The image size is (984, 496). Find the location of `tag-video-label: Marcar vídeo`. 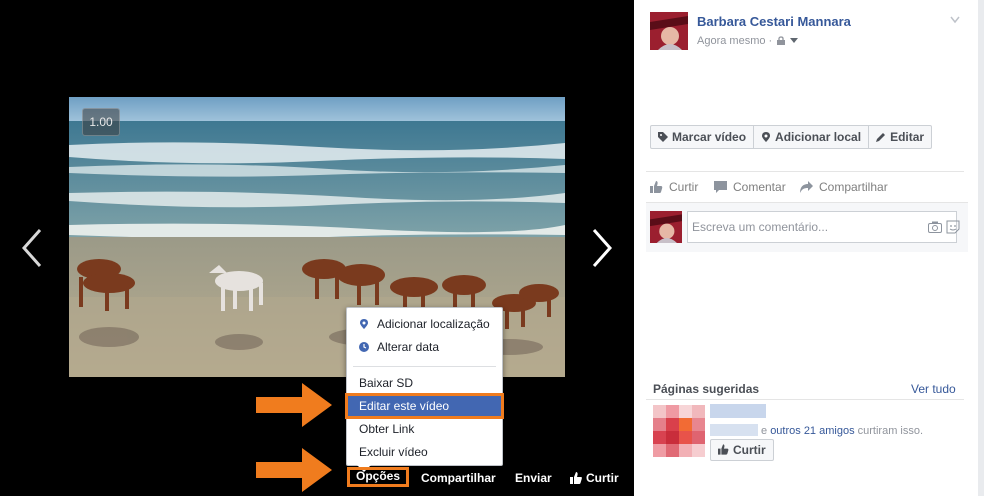

tag-video-label: Marcar vídeo is located at coordinates (709, 137).